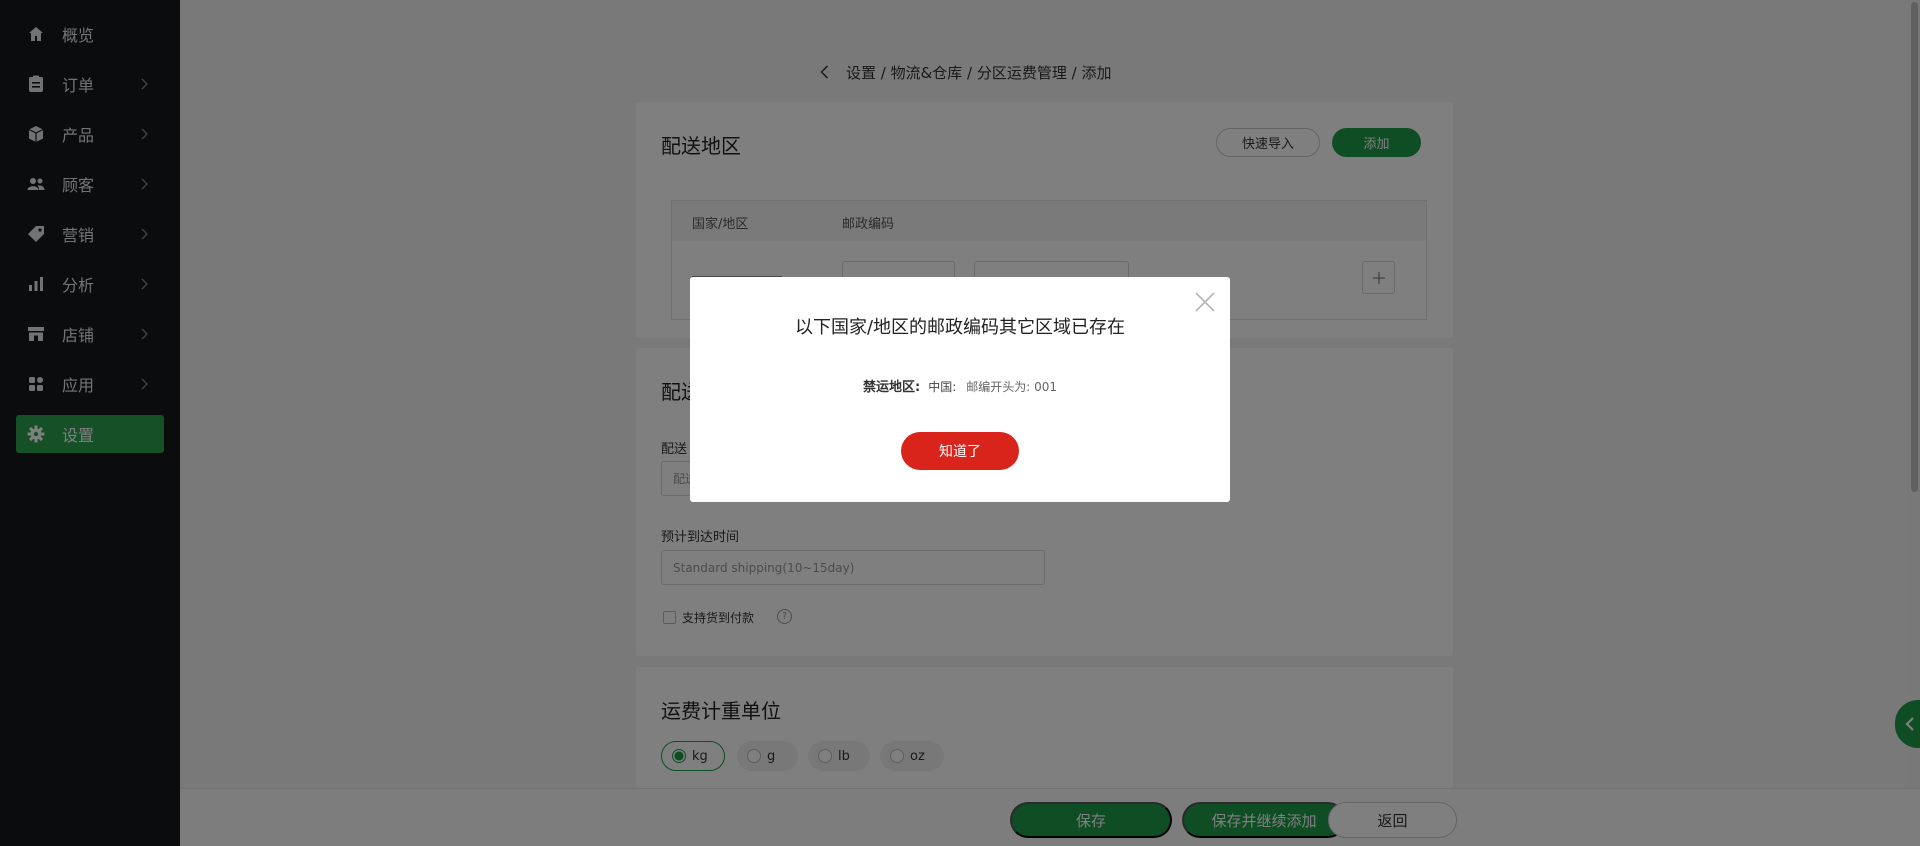  What do you see at coordinates (891, 387) in the screenshot?
I see `message-key: 禁运地区:` at bounding box center [891, 387].